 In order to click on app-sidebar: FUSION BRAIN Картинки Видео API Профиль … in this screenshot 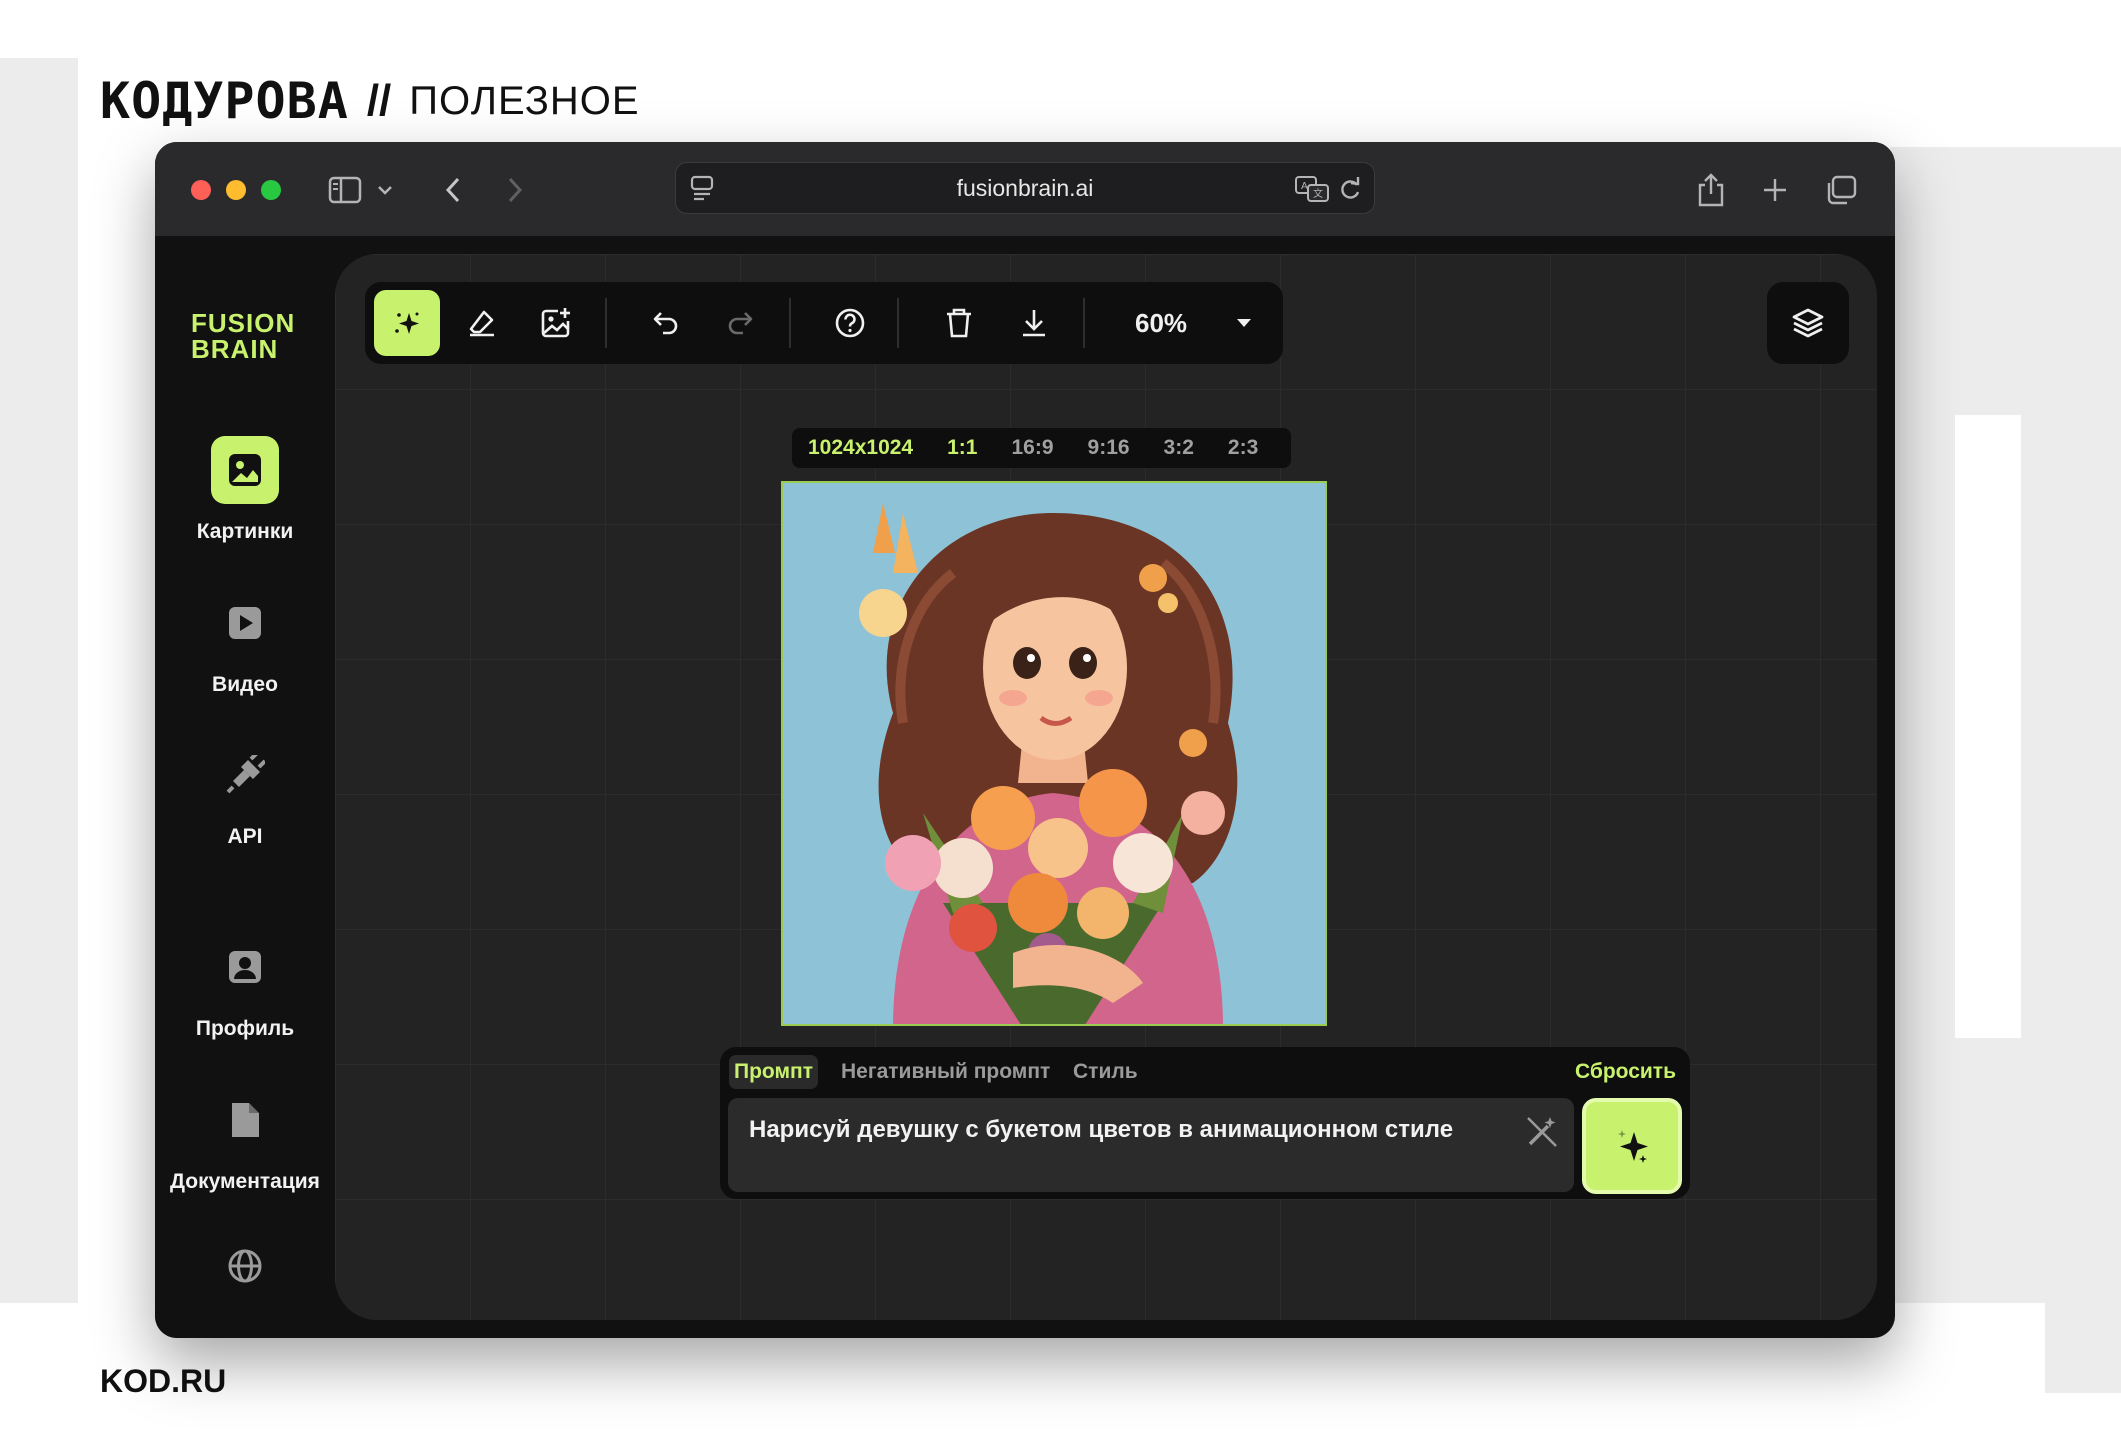, I will do `click(245, 787)`.